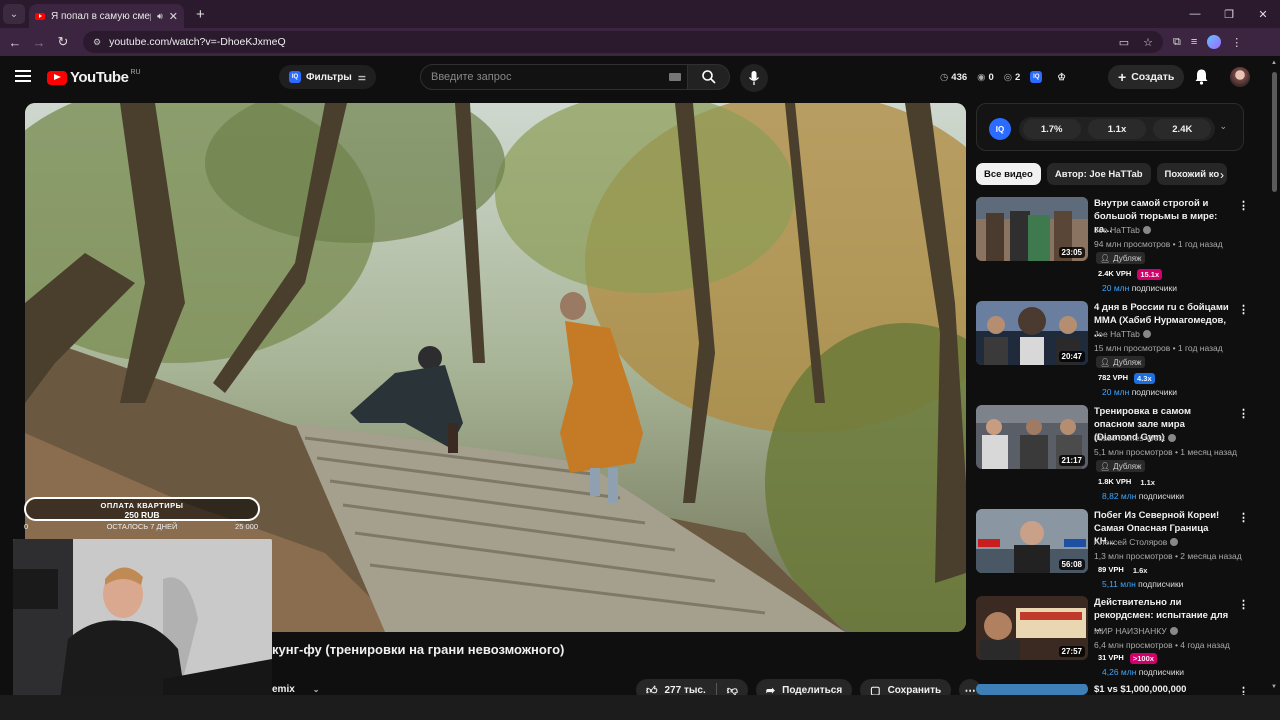 This screenshot has height=720, width=1280. I want to click on video-thumbnail: 21:17, so click(1032, 437).